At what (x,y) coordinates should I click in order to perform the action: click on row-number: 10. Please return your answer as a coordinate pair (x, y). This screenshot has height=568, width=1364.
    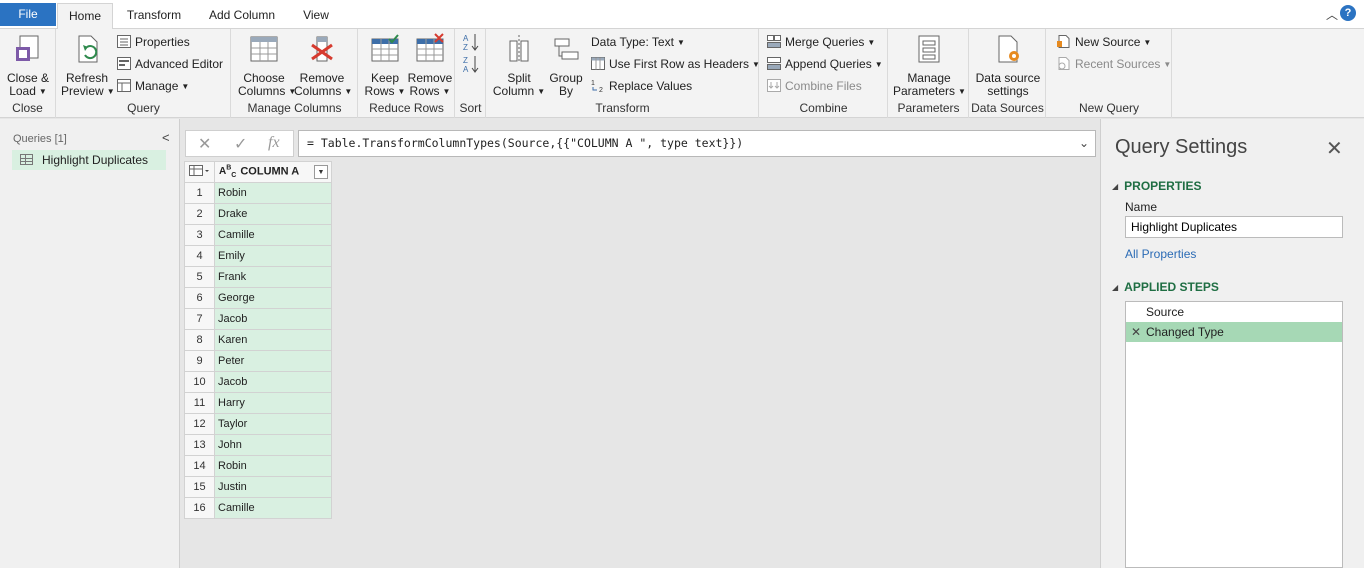
    Looking at the image, I should click on (199, 382).